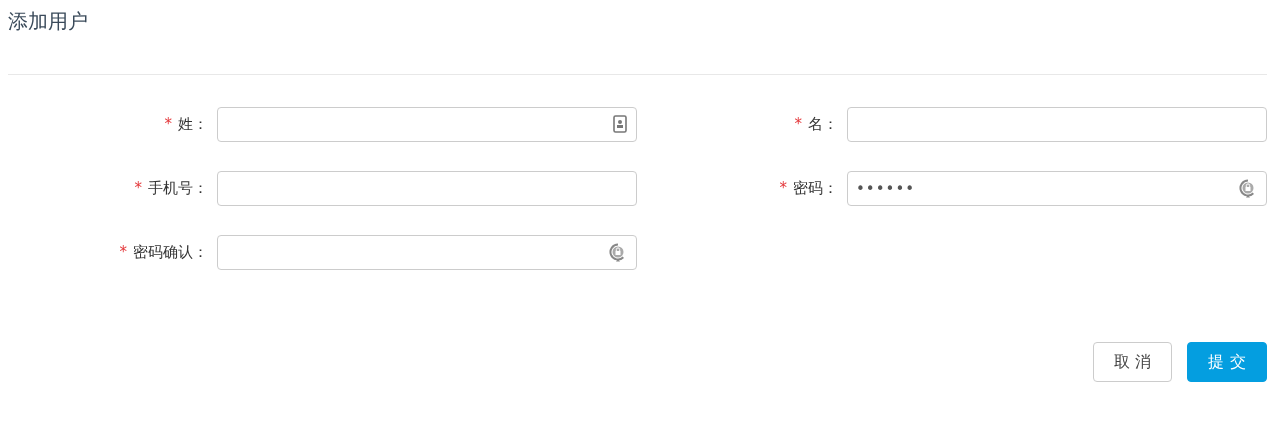 The image size is (1284, 430). What do you see at coordinates (178, 189) in the screenshot?
I see `field-label: 手机号：` at bounding box center [178, 189].